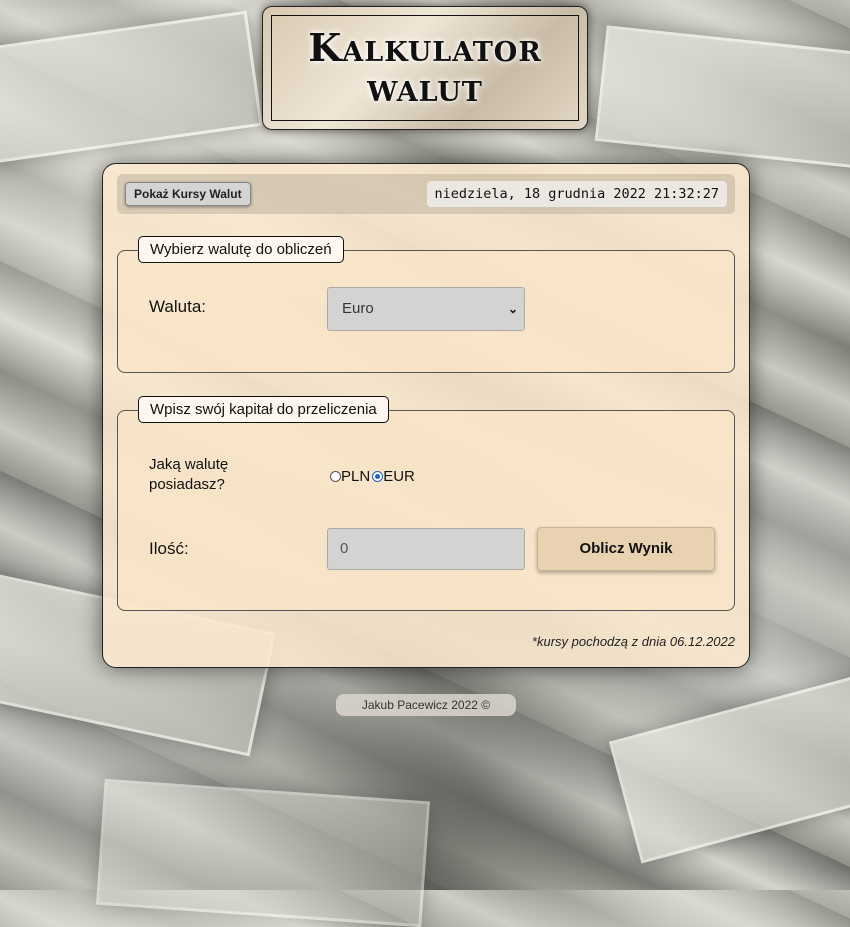 The height and width of the screenshot is (927, 850). What do you see at coordinates (633, 641) in the screenshot?
I see `rates-date-note: *kursy pochodzą z dnia 06.12.2022` at bounding box center [633, 641].